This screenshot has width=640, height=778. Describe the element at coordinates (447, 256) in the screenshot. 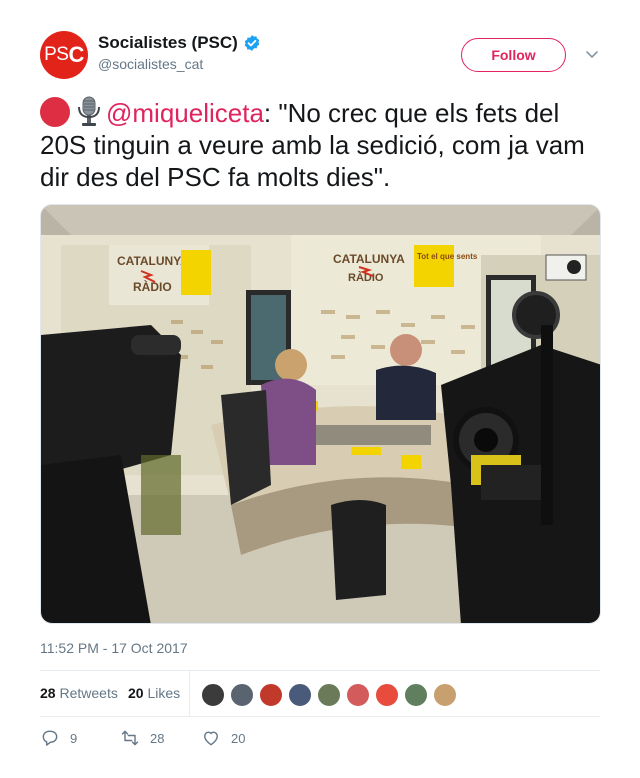

I see `sign-slogan: Tot el que sents` at that location.